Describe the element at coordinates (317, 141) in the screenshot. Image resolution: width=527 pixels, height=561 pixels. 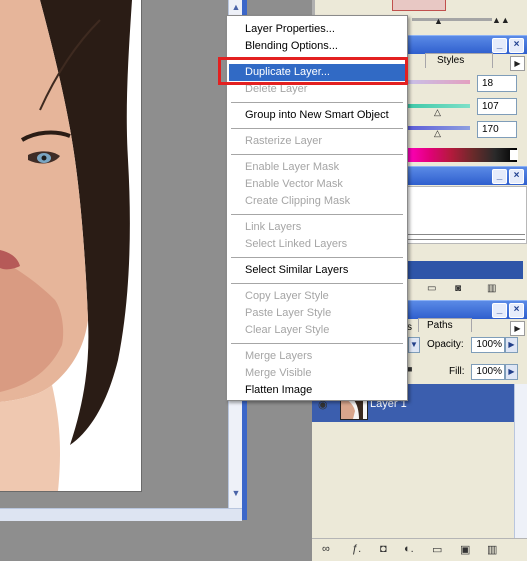
I see `menu-item-rasterize-layer: Rasterize Layer` at that location.